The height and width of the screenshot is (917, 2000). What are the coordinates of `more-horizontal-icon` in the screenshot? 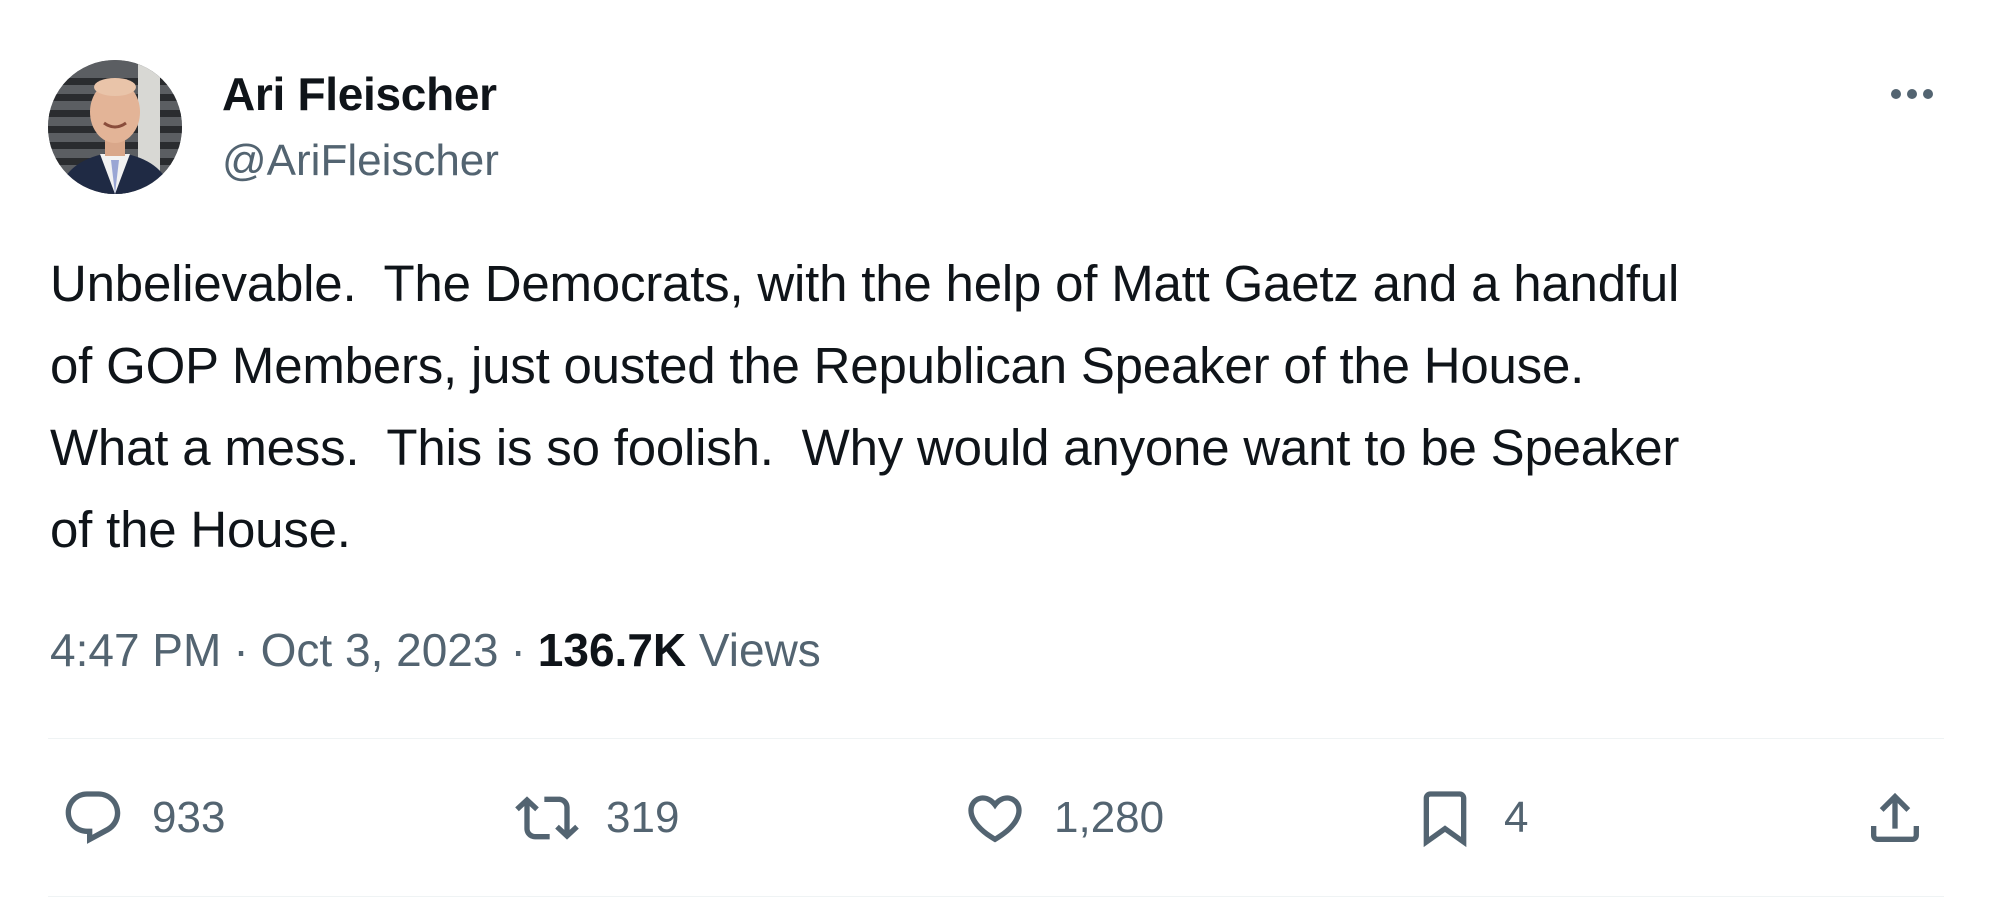 It's located at (1912, 94).